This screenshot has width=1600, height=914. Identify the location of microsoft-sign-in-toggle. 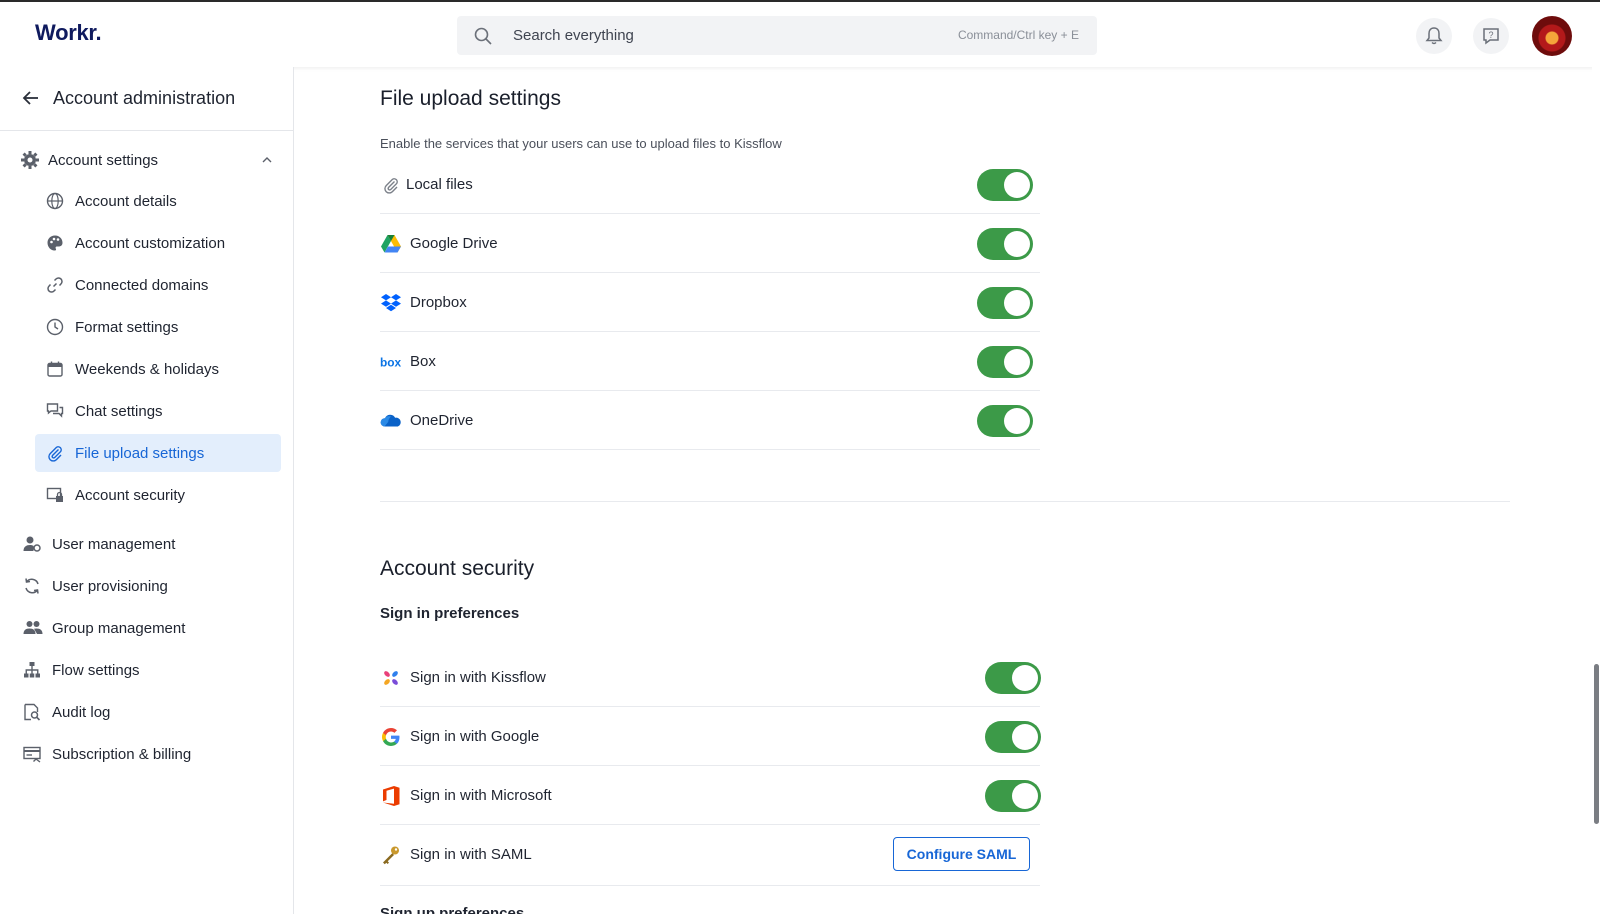
(1013, 796).